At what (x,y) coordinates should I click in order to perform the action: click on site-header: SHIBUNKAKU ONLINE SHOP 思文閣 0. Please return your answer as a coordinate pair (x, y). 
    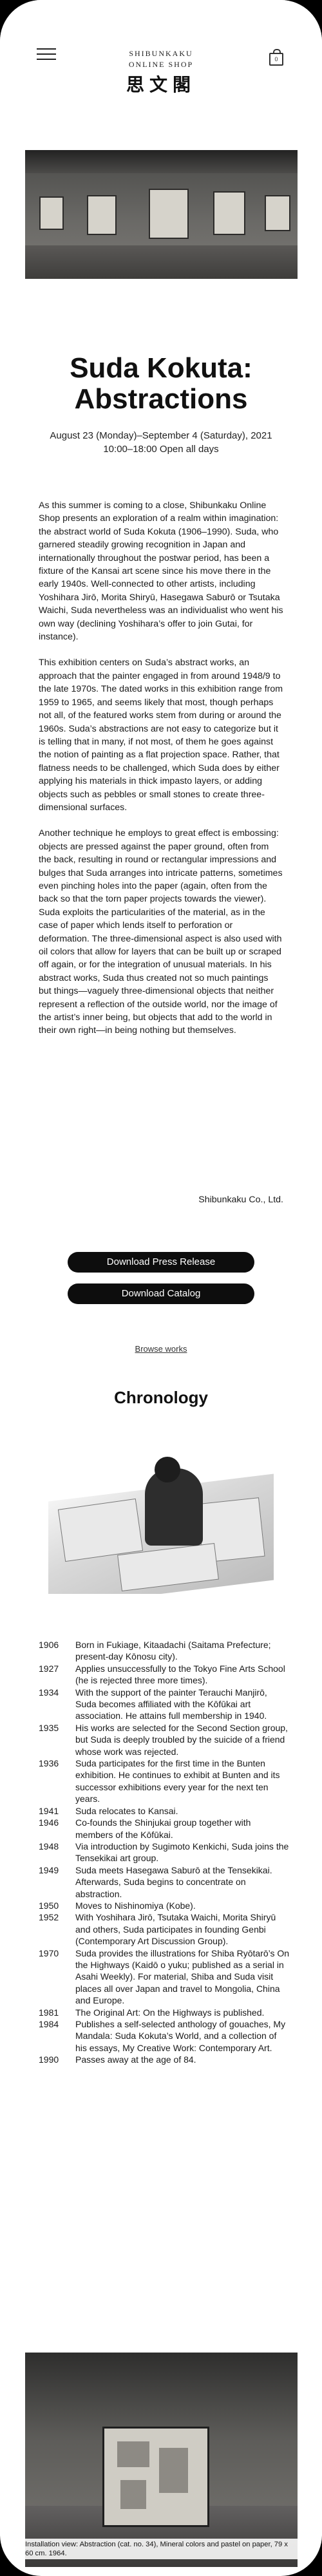
    Looking at the image, I should click on (161, 48).